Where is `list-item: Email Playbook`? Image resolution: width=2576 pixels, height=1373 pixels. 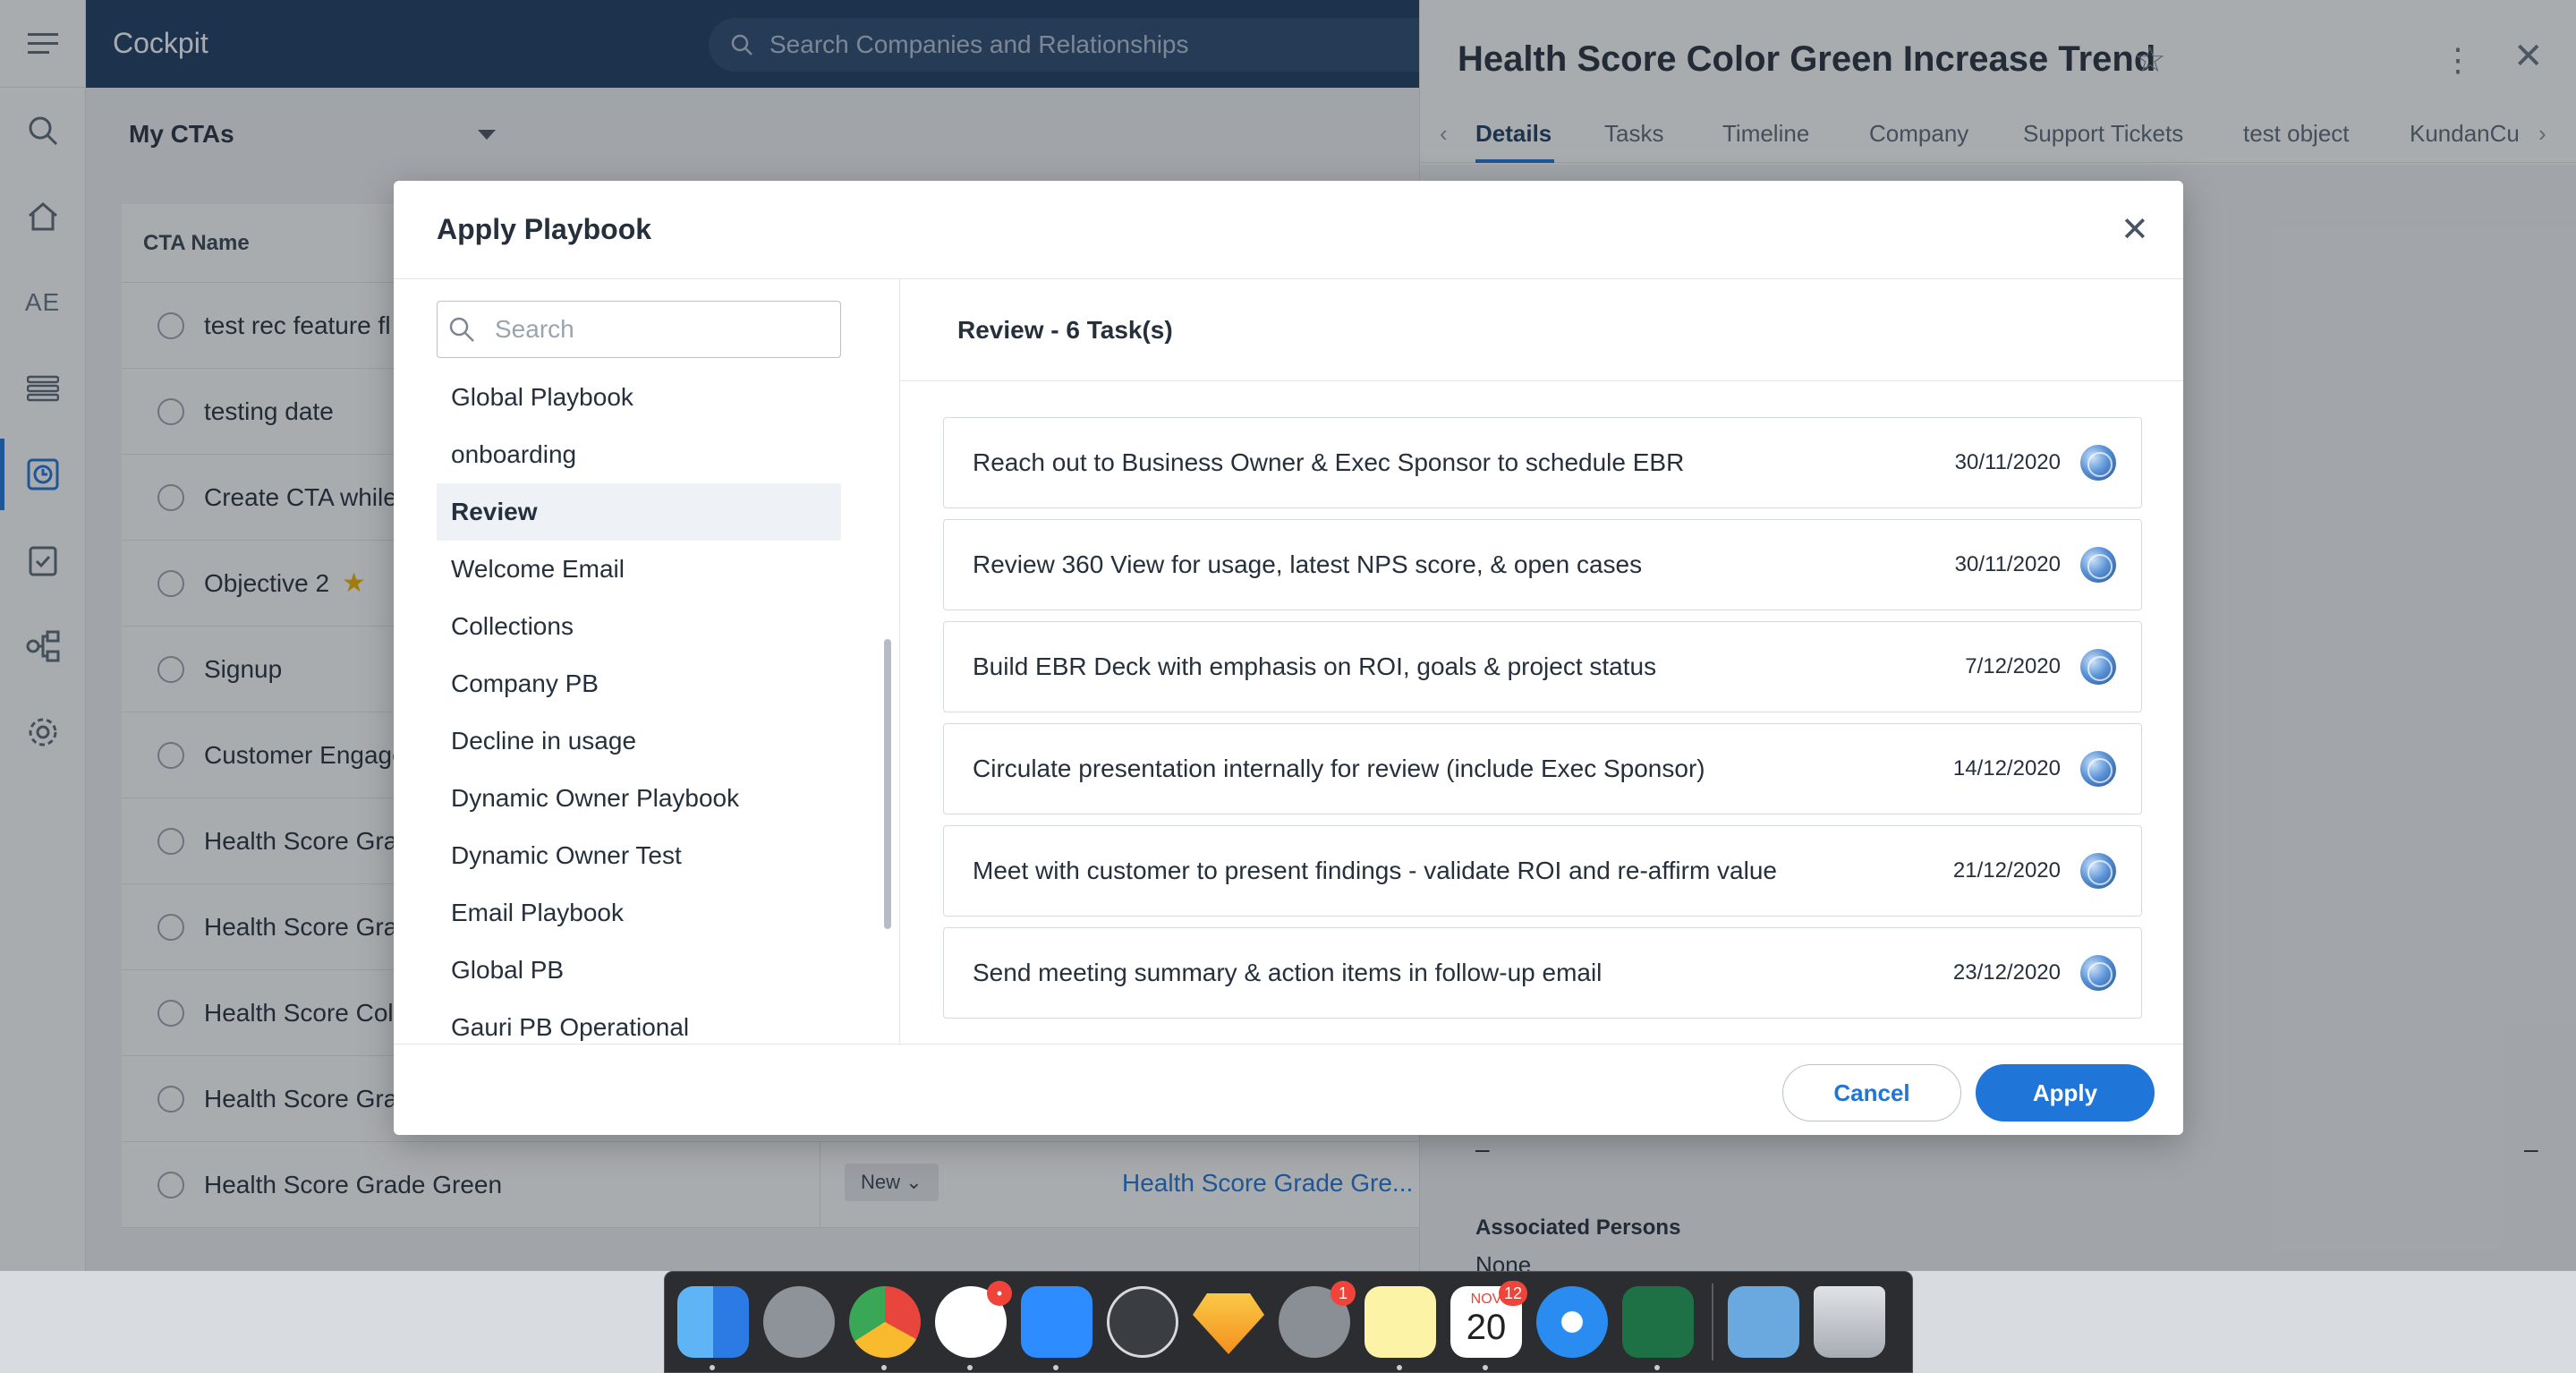 list-item: Email Playbook is located at coordinates (639, 913).